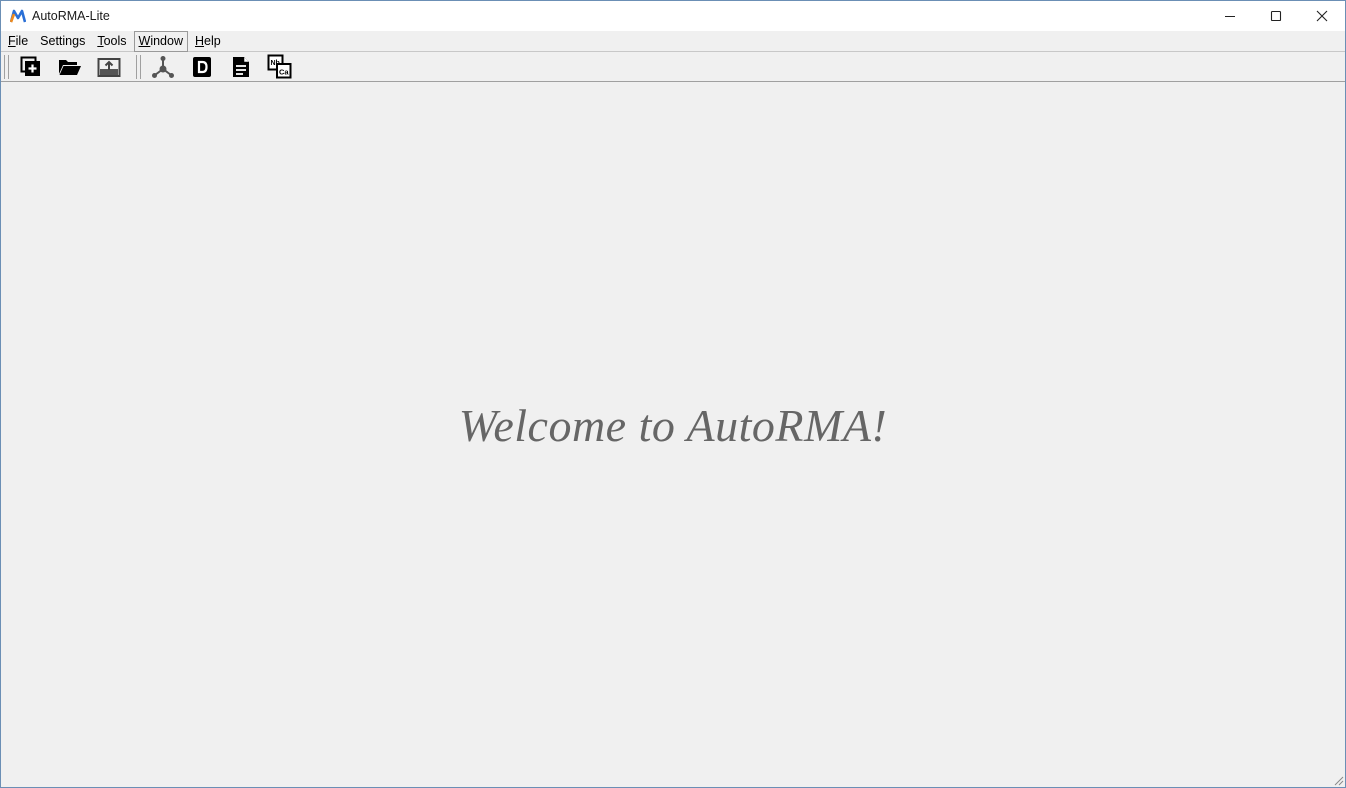 The image size is (1346, 788). I want to click on maximize-button, so click(1276, 16).